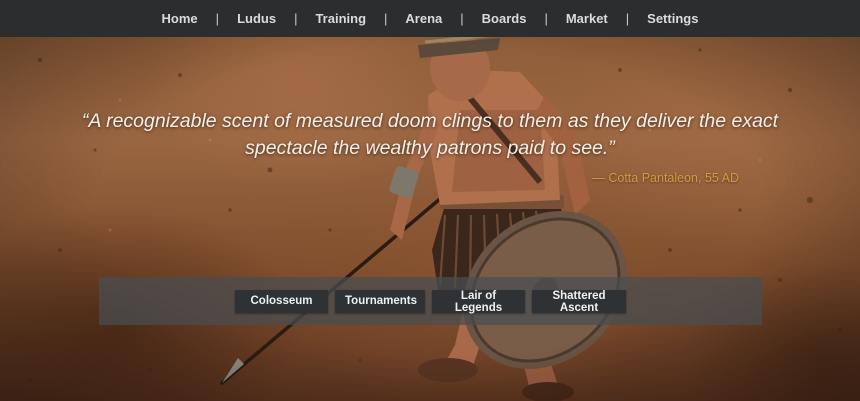 This screenshot has width=860, height=401. What do you see at coordinates (423, 18) in the screenshot?
I see `nav-link-arena: Arena` at bounding box center [423, 18].